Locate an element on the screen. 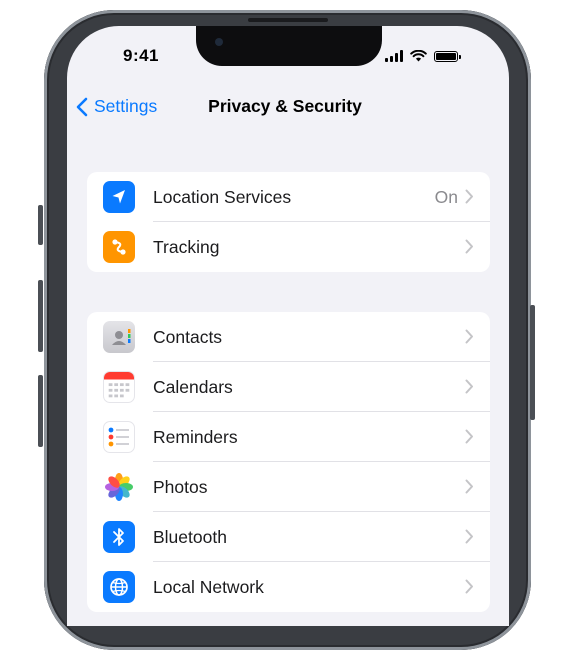 This screenshot has width=561, height=650. row-label: Local Network is located at coordinates (208, 586).